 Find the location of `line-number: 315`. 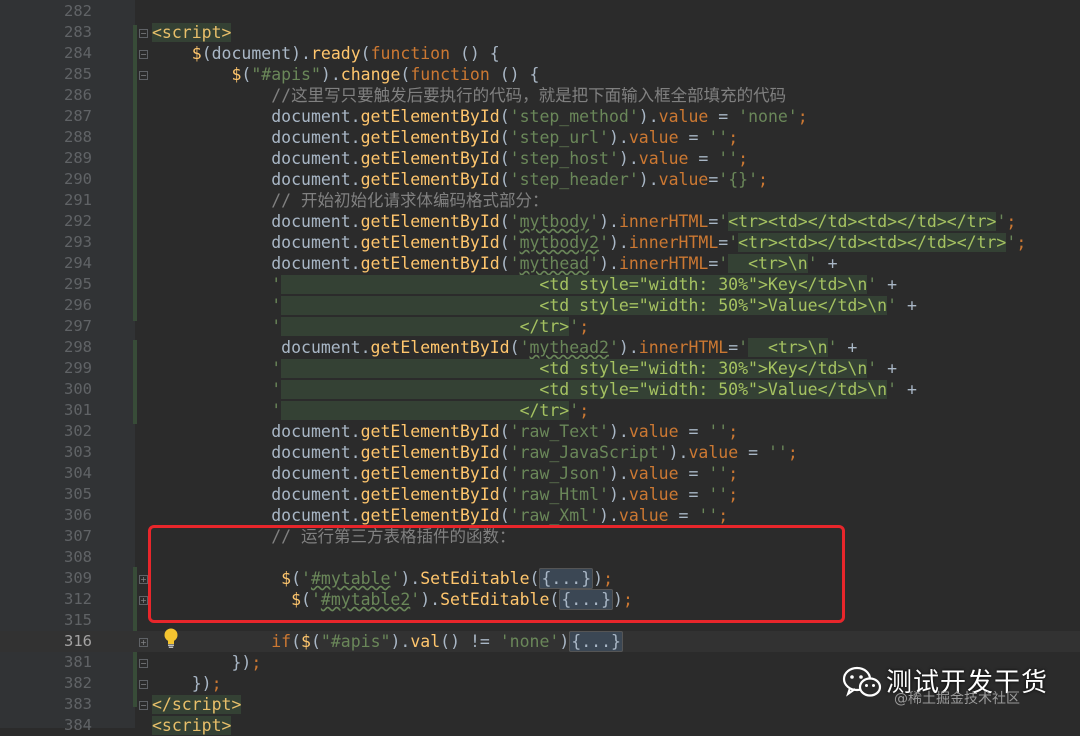

line-number: 315 is located at coordinates (78, 620).